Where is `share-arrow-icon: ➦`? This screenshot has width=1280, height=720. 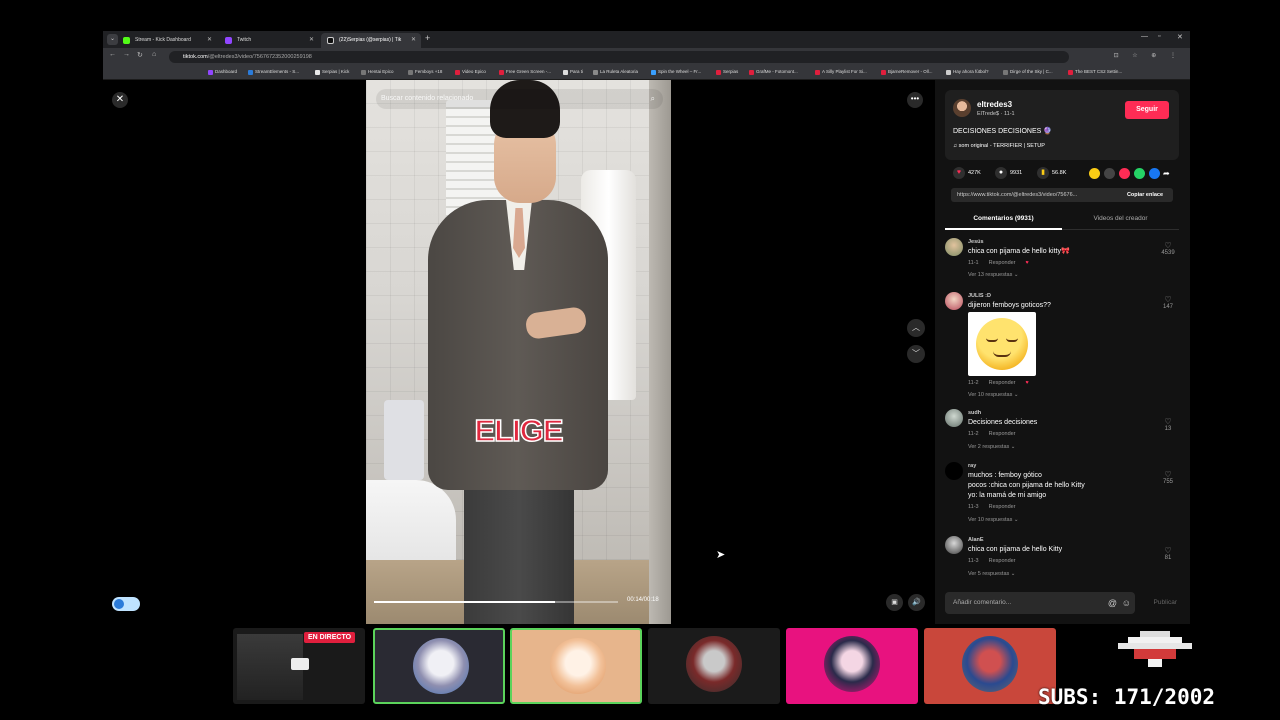 share-arrow-icon: ➦ is located at coordinates (1168, 173).